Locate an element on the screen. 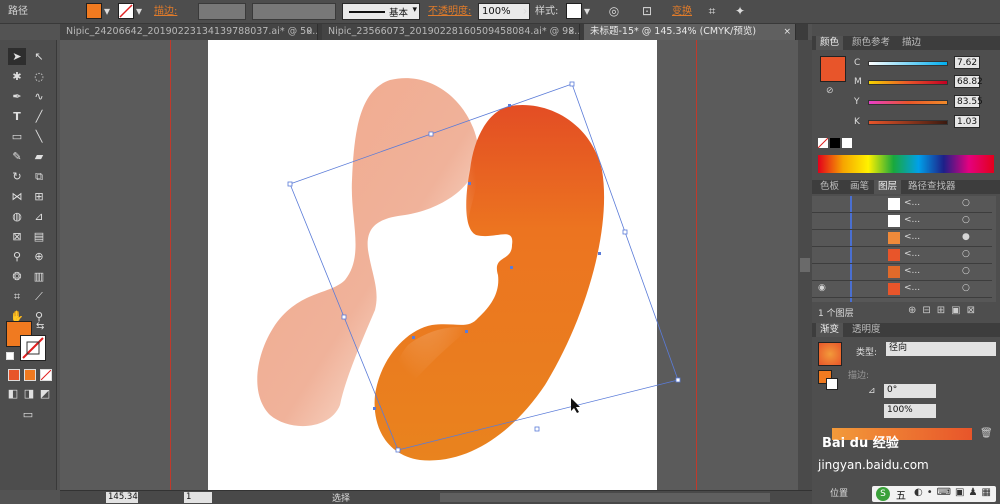 Image resolution: width=1000 pixels, height=504 pixels. gradient-position-label: 位置 is located at coordinates (839, 494).